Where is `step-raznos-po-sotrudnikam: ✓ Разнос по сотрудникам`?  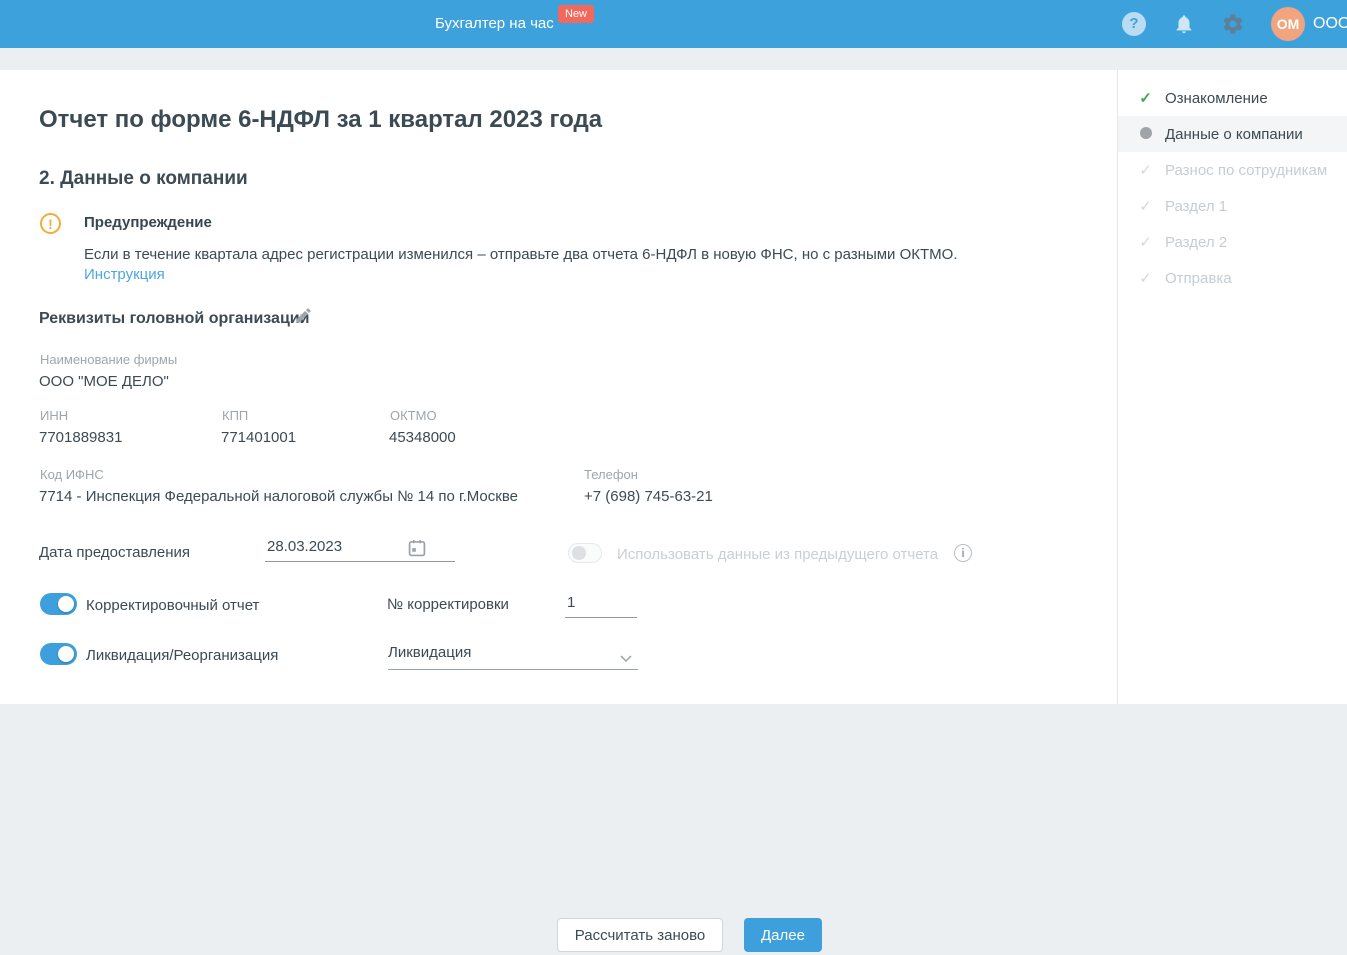 step-raznos-po-sotrudnikam: ✓ Разнос по сотрудникам is located at coordinates (1232, 170).